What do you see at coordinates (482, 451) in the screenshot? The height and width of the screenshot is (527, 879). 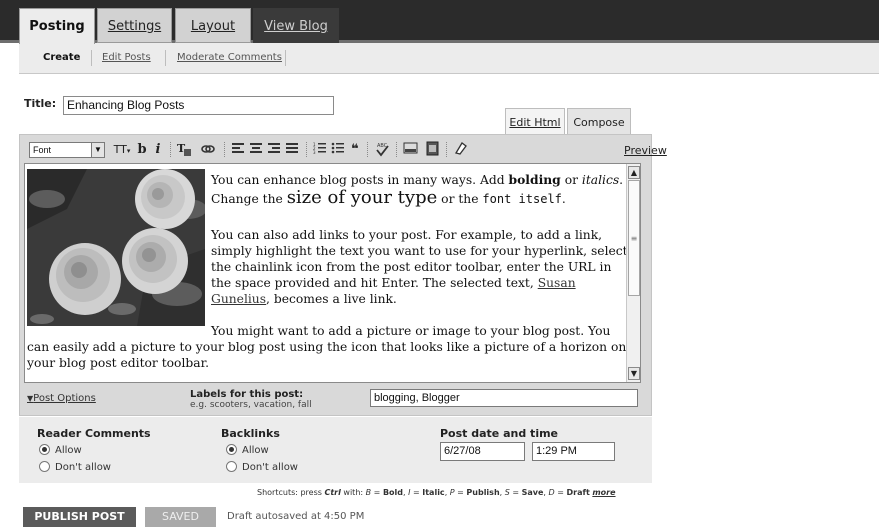 I see `post-date-input: 6/27/08` at bounding box center [482, 451].